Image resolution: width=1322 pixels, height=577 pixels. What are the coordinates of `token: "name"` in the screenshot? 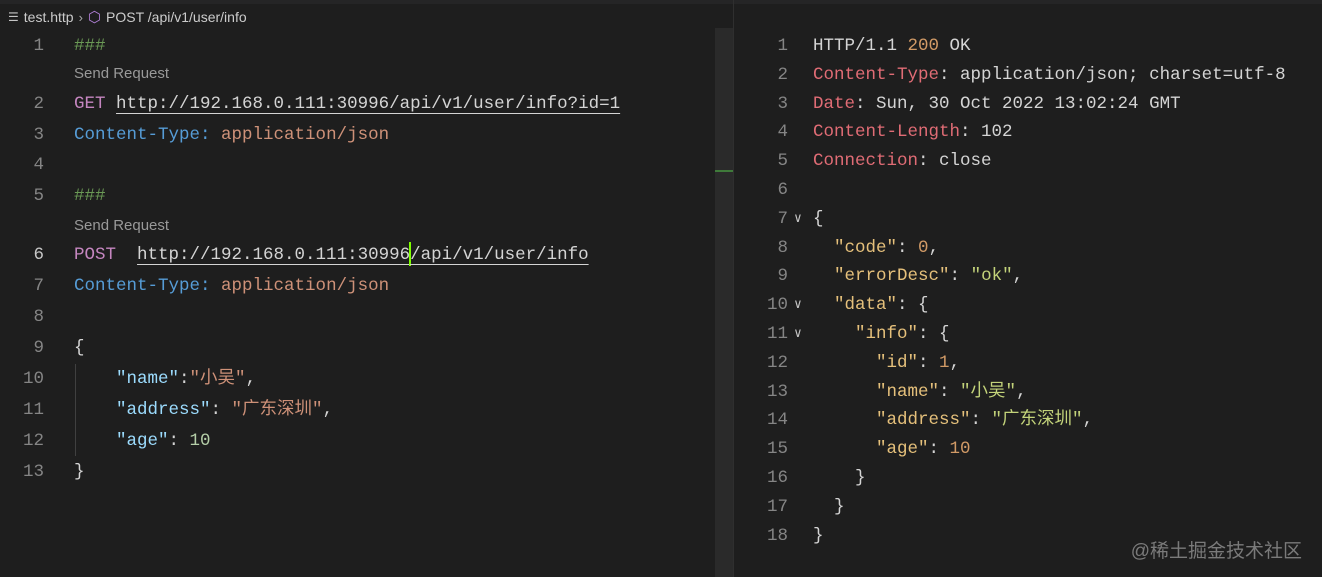 It's located at (148, 379).